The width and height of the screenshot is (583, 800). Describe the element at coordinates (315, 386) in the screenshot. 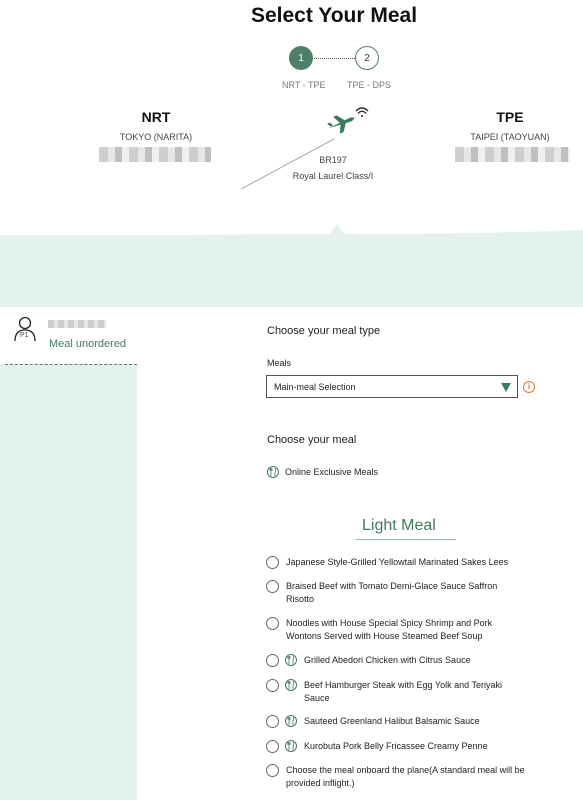

I see `meal-type-select-value: Main-meal Selection` at that location.